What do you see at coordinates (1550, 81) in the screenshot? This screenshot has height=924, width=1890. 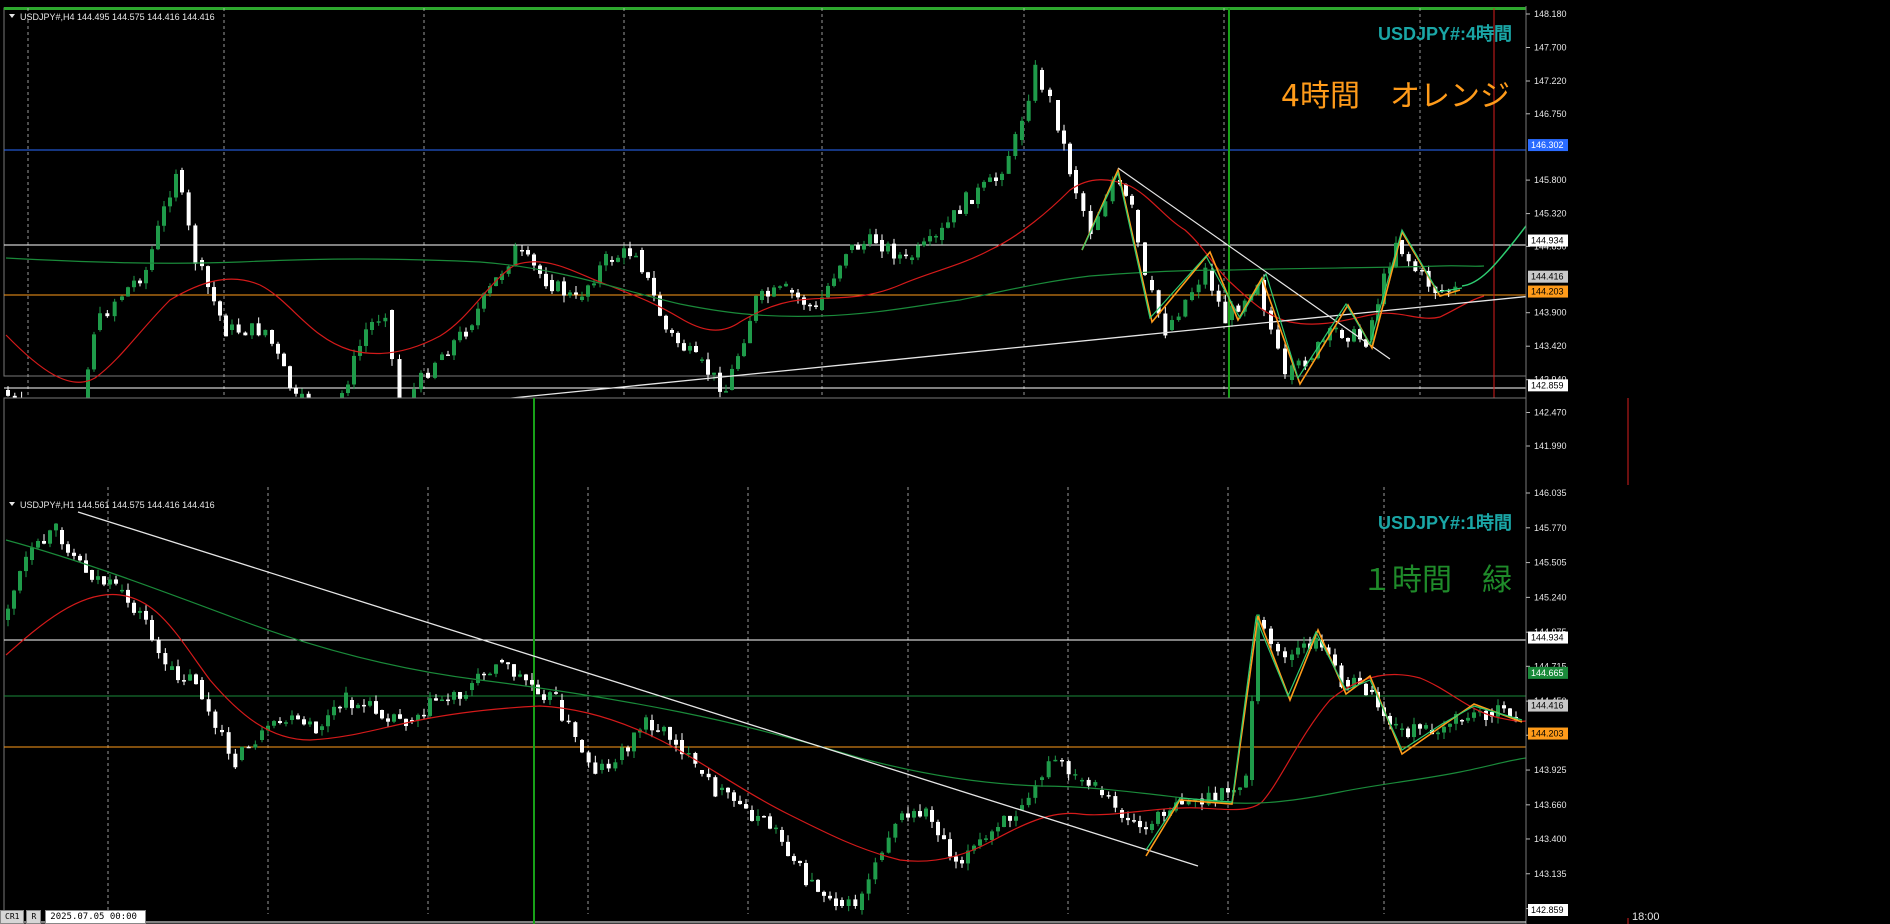 I see `price-tick-label: 147.220` at bounding box center [1550, 81].